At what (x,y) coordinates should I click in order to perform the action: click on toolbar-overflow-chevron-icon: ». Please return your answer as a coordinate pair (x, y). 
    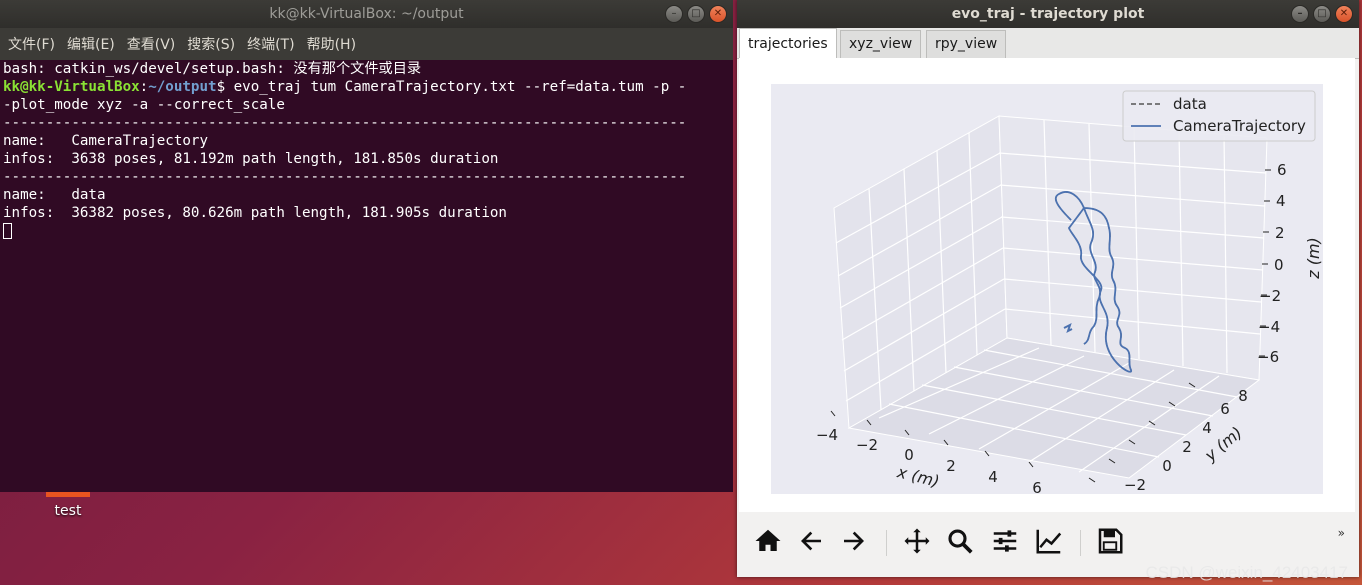
    Looking at the image, I should click on (1341, 533).